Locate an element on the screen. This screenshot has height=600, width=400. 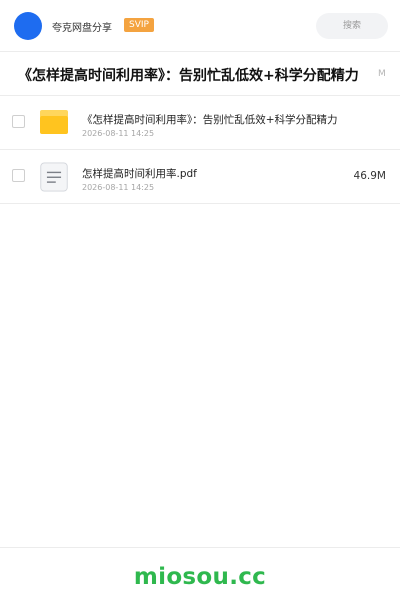
app-name: 夸克网盘分享 is located at coordinates (82, 28).